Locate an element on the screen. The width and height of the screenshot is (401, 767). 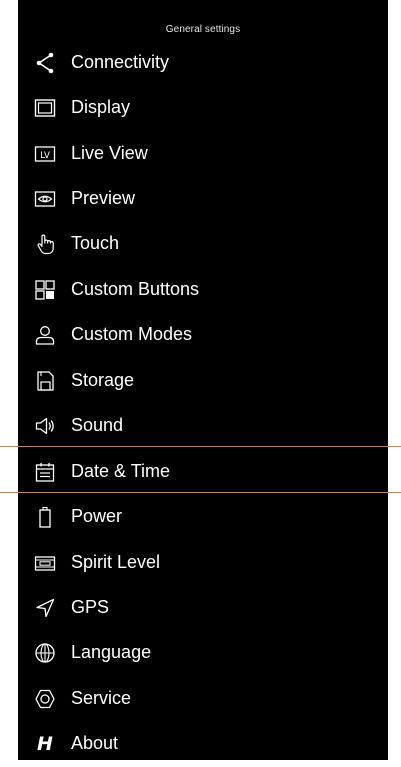
menu-item-preview: Preview is located at coordinates (203, 198).